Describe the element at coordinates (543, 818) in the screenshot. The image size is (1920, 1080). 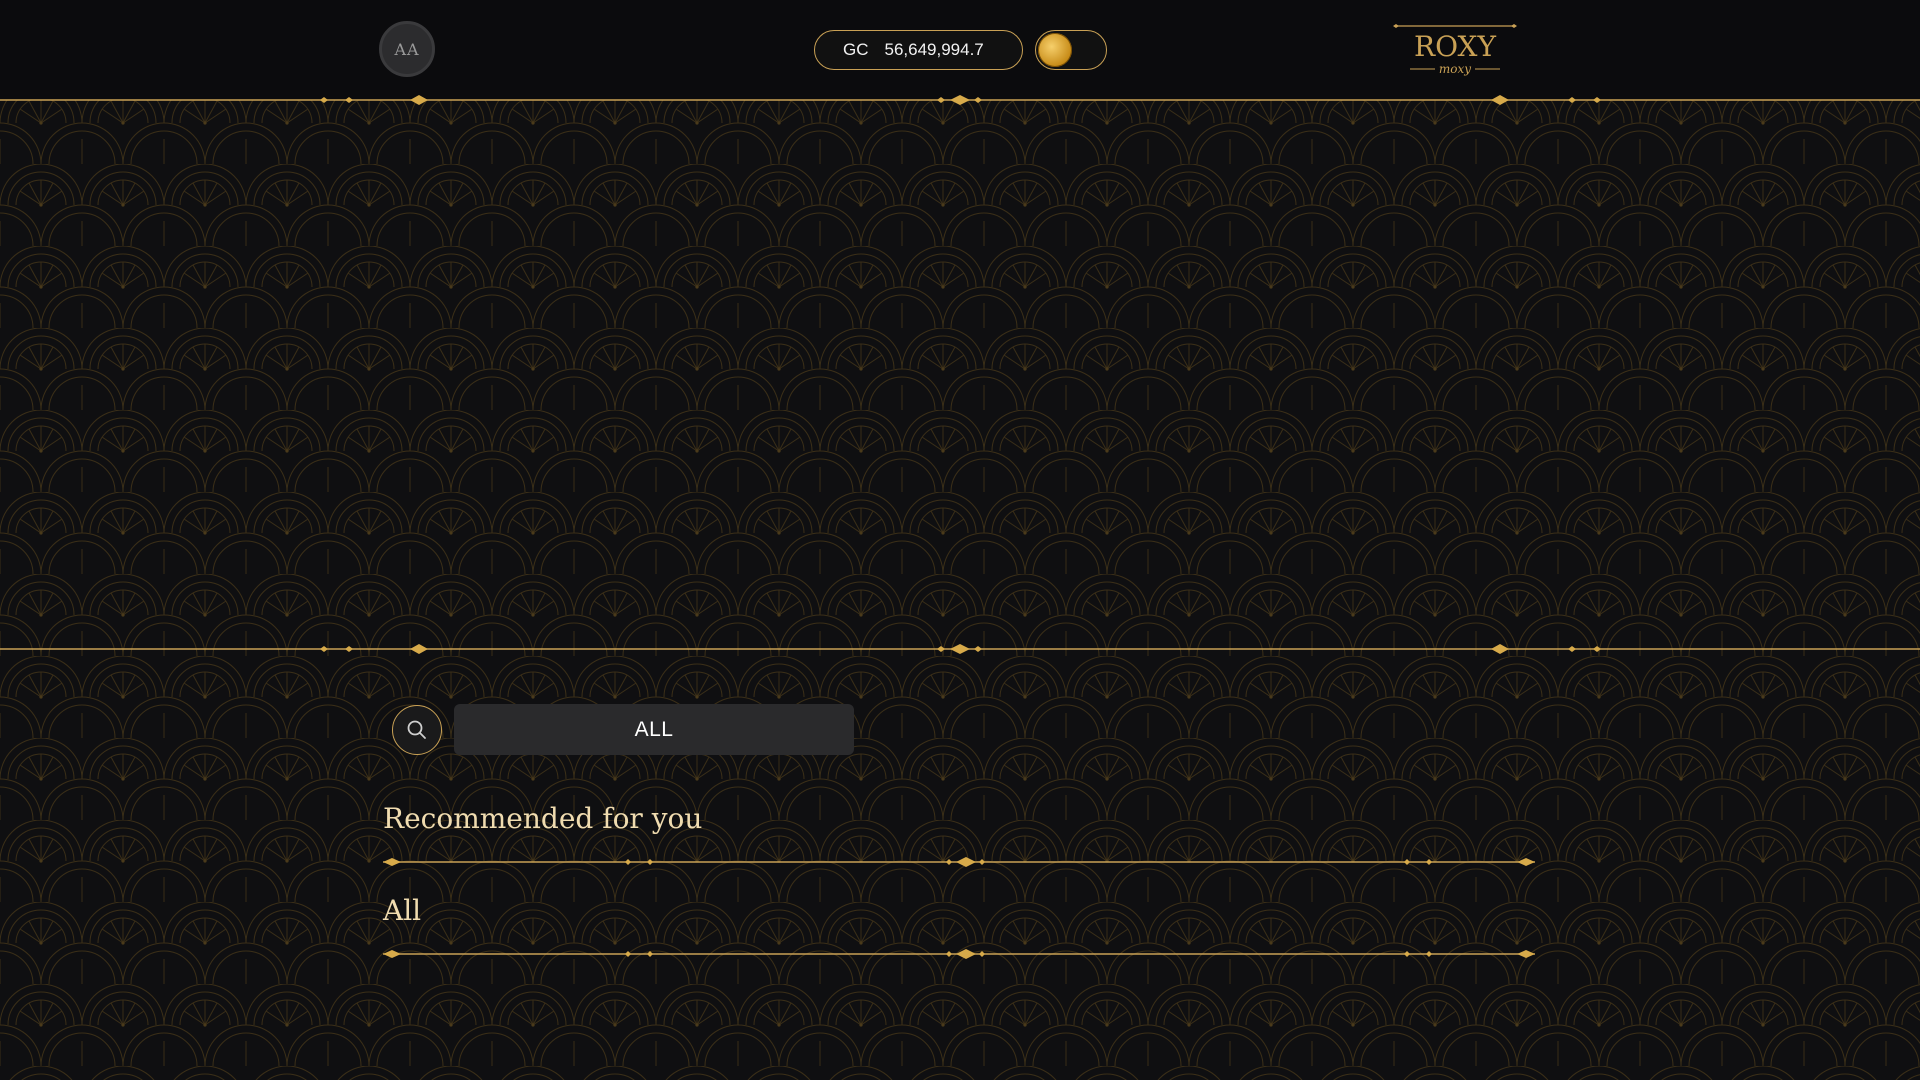
I see `section-title-recommended: Recommended for you` at that location.